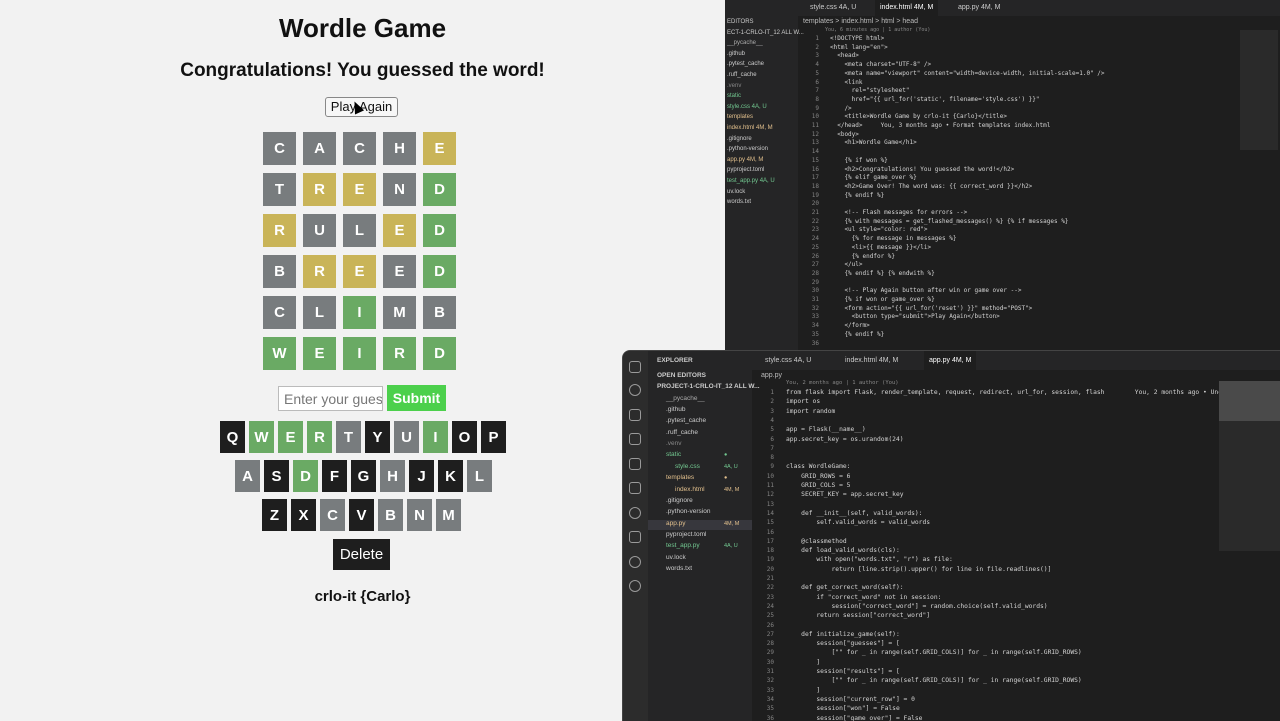 Image resolution: width=1280 pixels, height=721 pixels. Describe the element at coordinates (745, 160) in the screenshot. I see `sidebar-item: app.py 4M, M` at that location.